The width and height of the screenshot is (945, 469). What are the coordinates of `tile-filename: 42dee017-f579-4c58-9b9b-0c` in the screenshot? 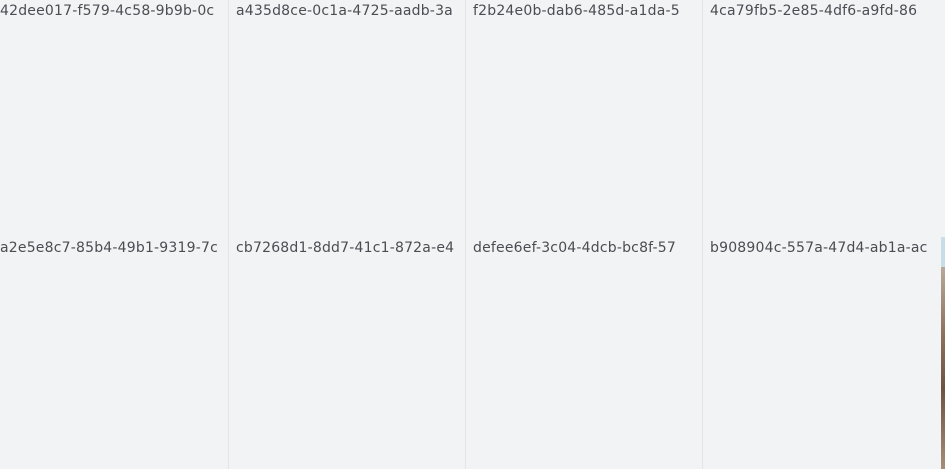 It's located at (107, 11).